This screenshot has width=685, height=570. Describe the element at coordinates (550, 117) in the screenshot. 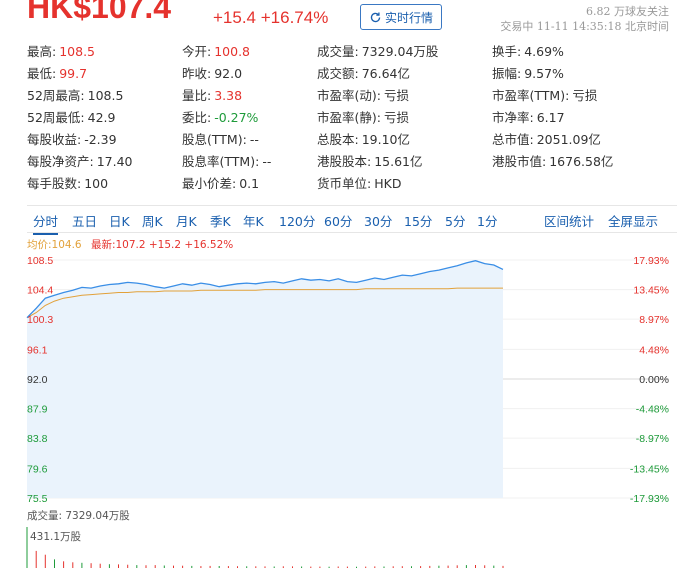

I see `stat-value: 6.17` at that location.